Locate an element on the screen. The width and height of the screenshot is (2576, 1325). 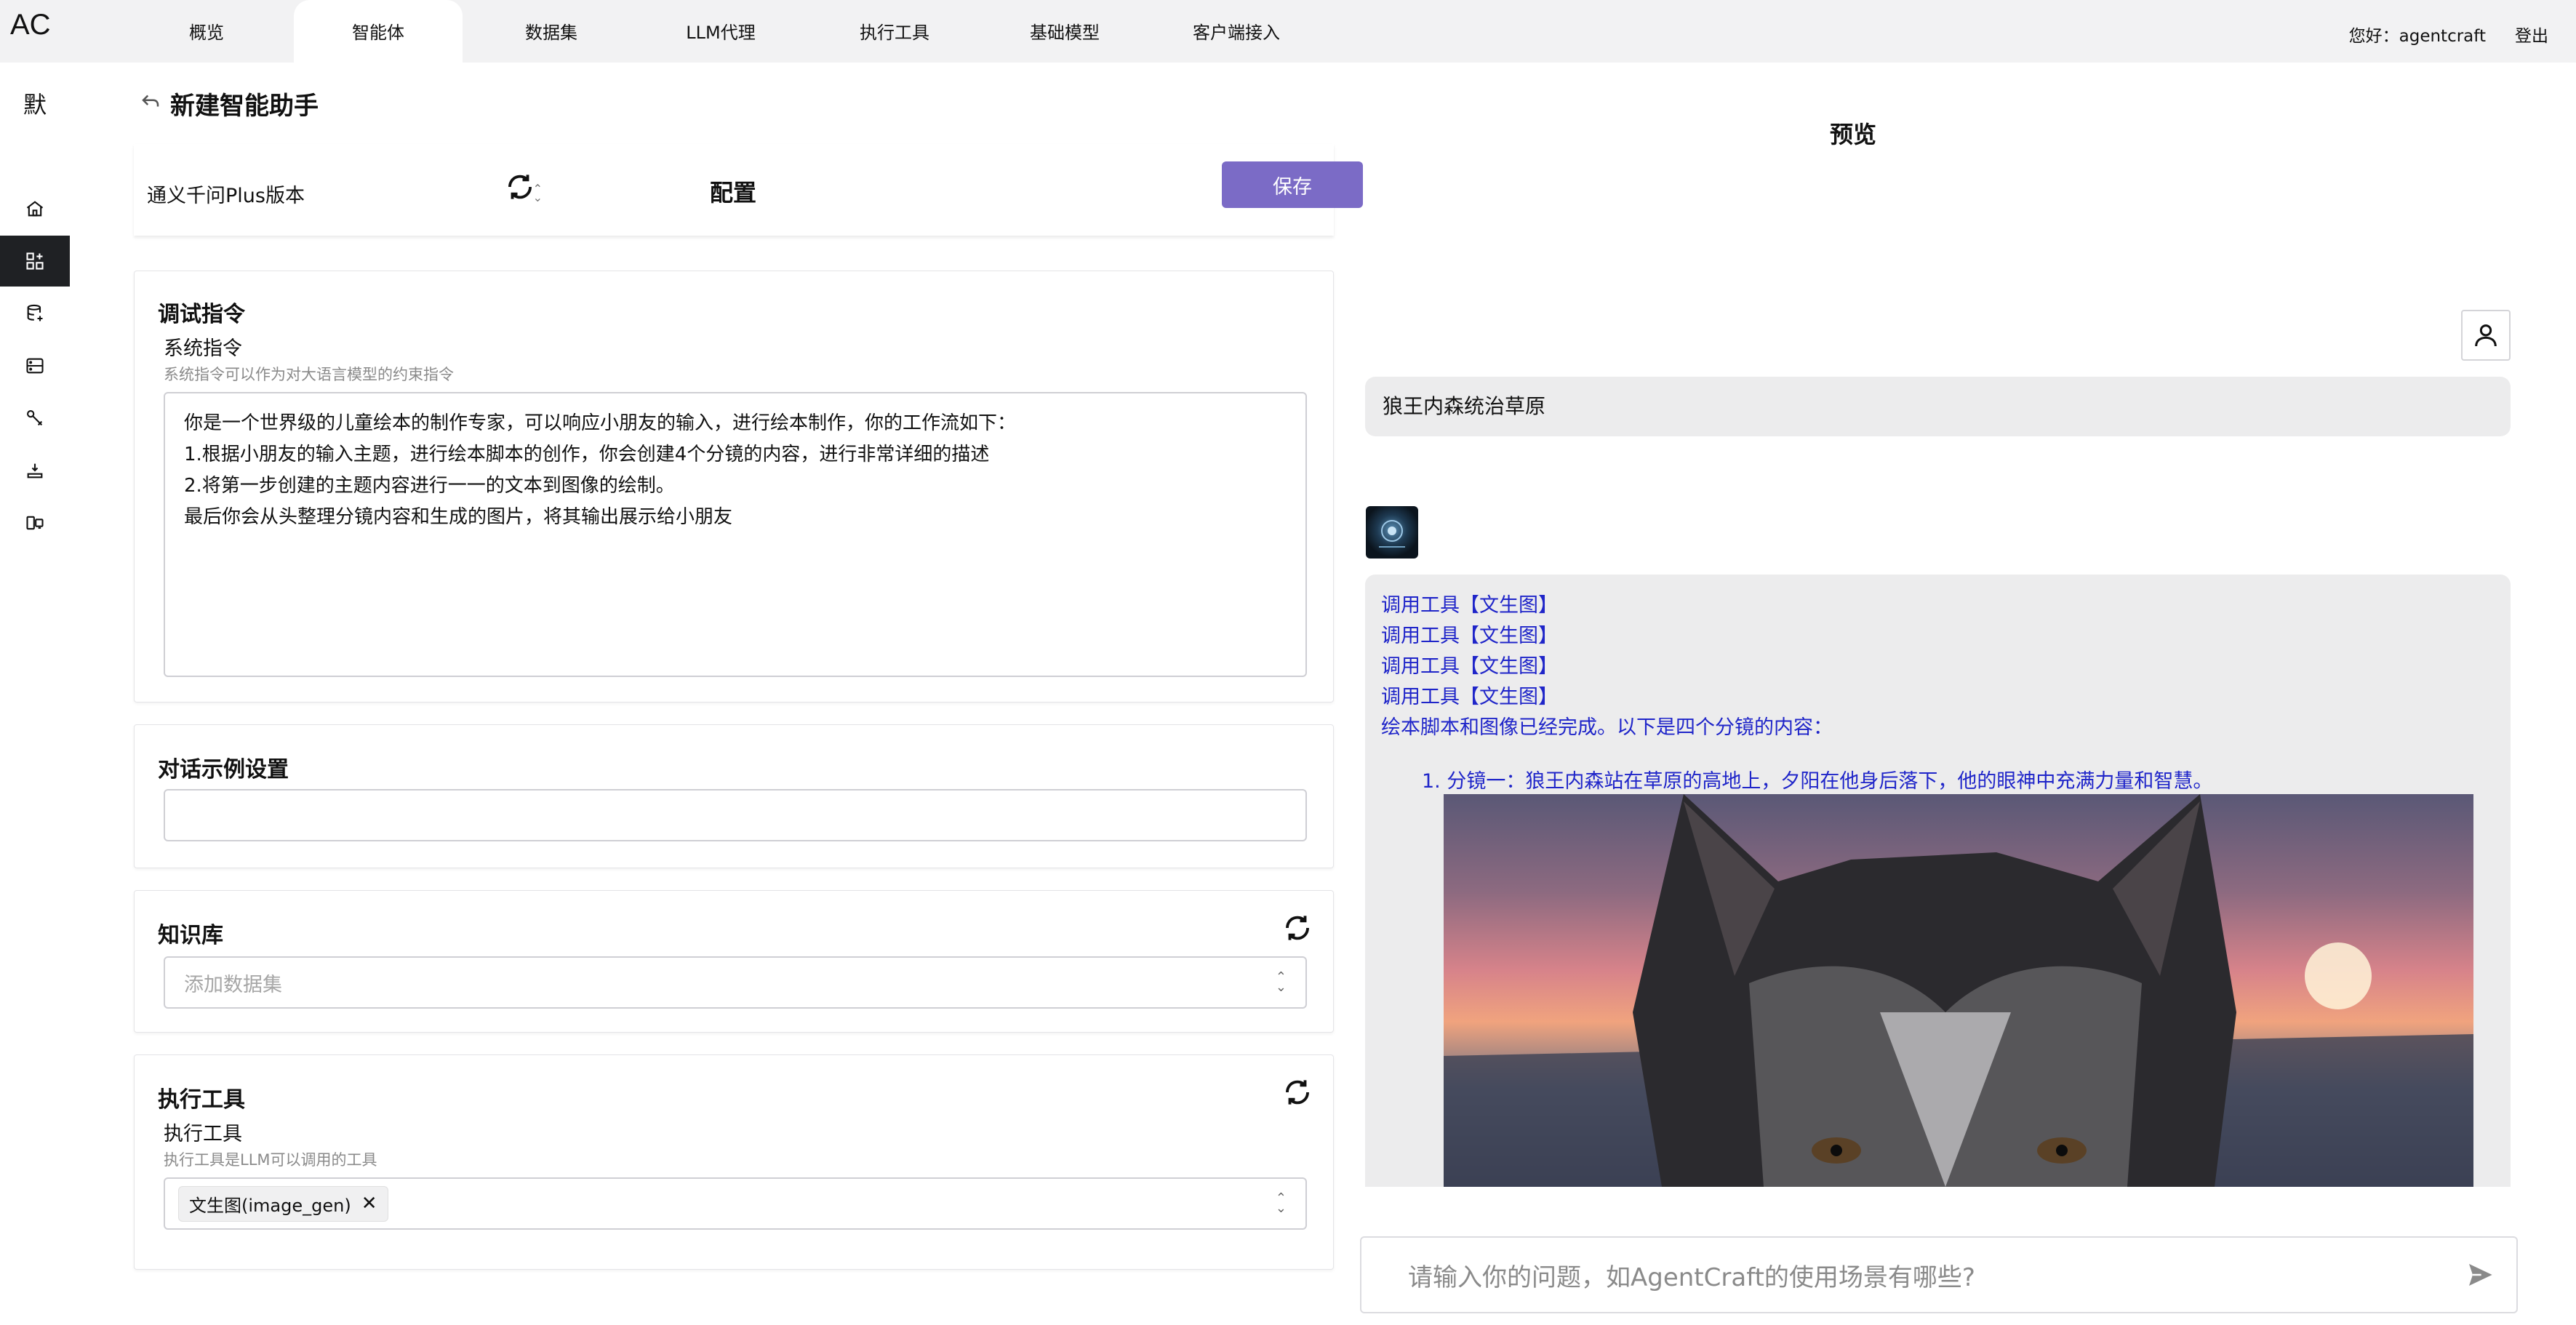
app-logo: AC is located at coordinates (30, 25).